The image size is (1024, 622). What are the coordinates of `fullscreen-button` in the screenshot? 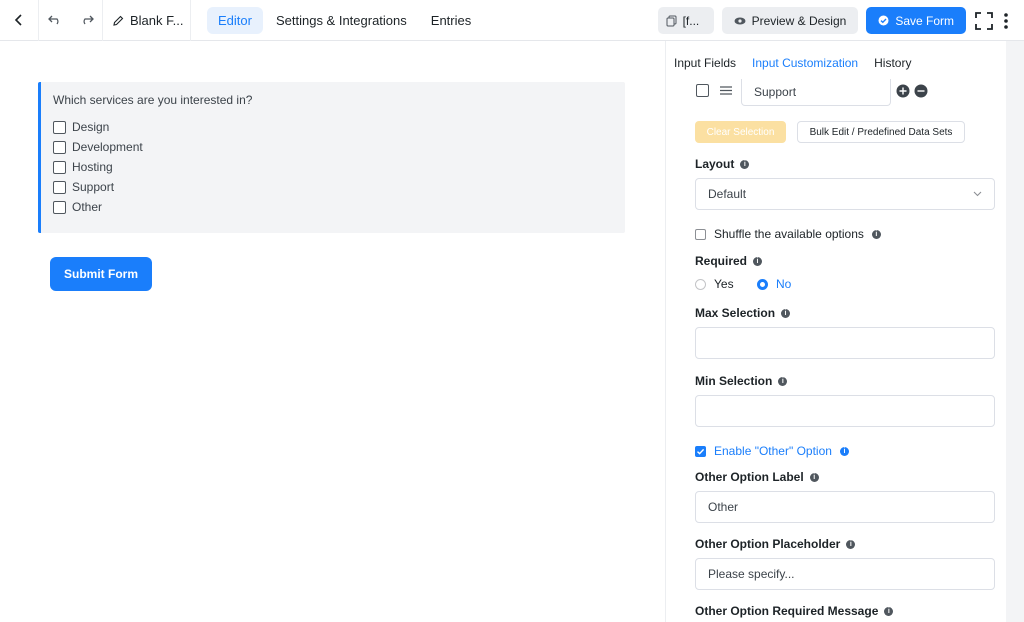 It's located at (984, 21).